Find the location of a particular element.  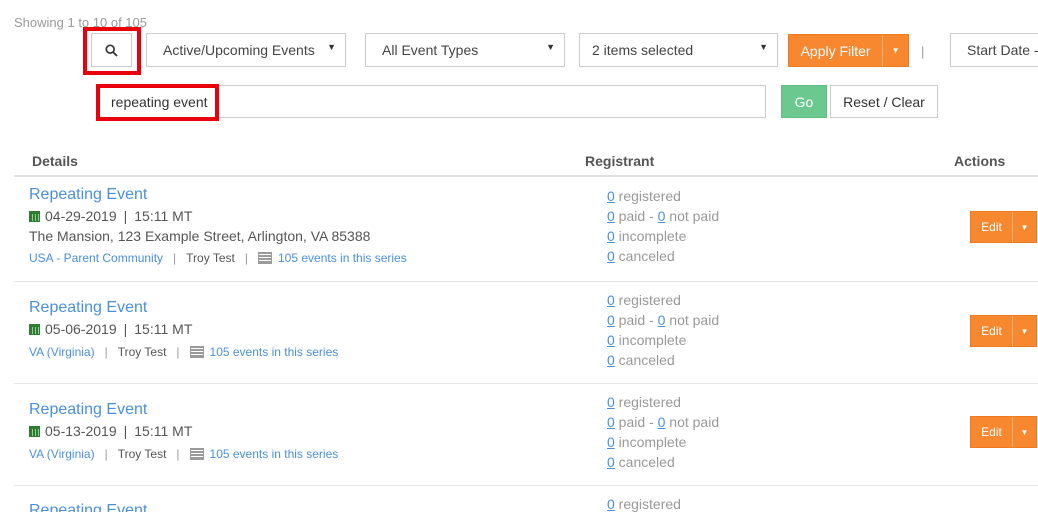

event-date: 04-29-2019 is located at coordinates (81, 216).